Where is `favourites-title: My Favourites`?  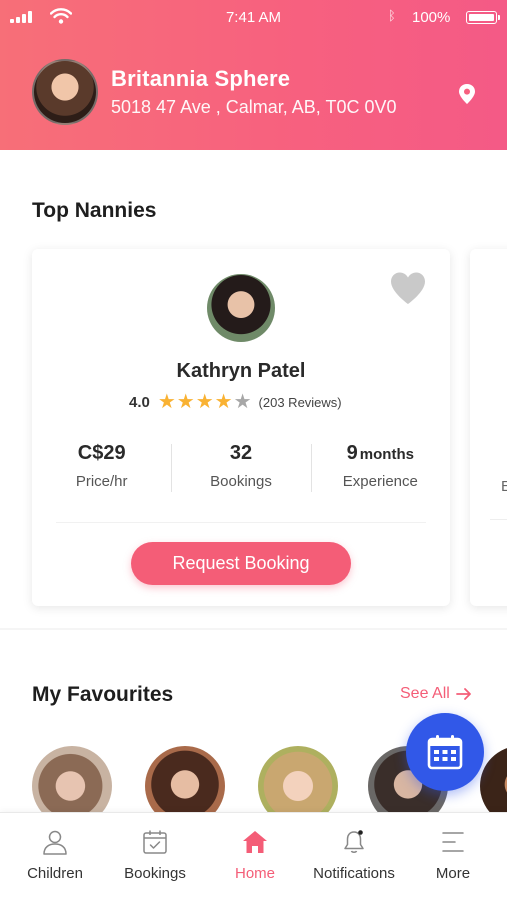
favourites-title: My Favourites is located at coordinates (103, 694).